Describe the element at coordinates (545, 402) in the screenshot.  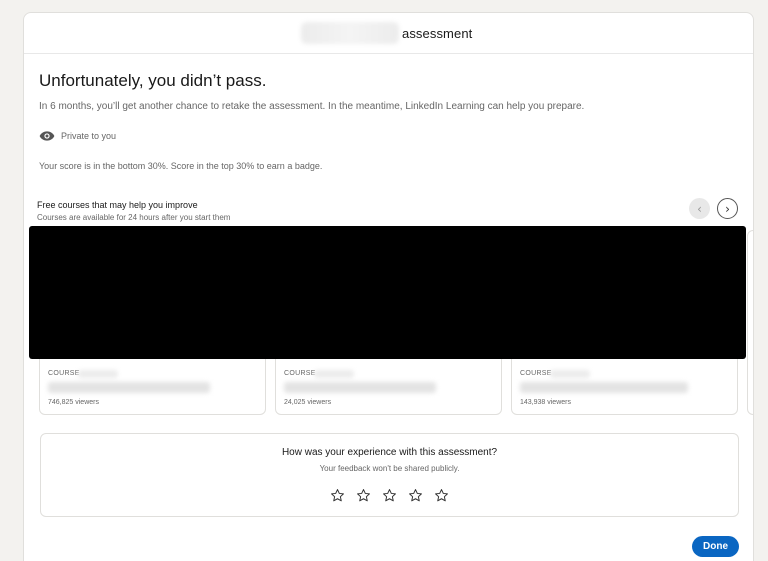
I see `course-viewers: 143,938 viewers` at that location.